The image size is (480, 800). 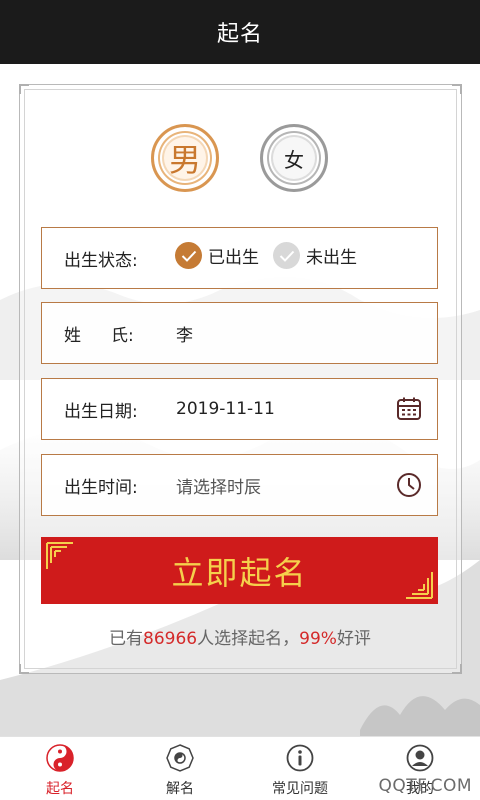 I want to click on surname-label: 姓氏:, so click(x=99, y=335).